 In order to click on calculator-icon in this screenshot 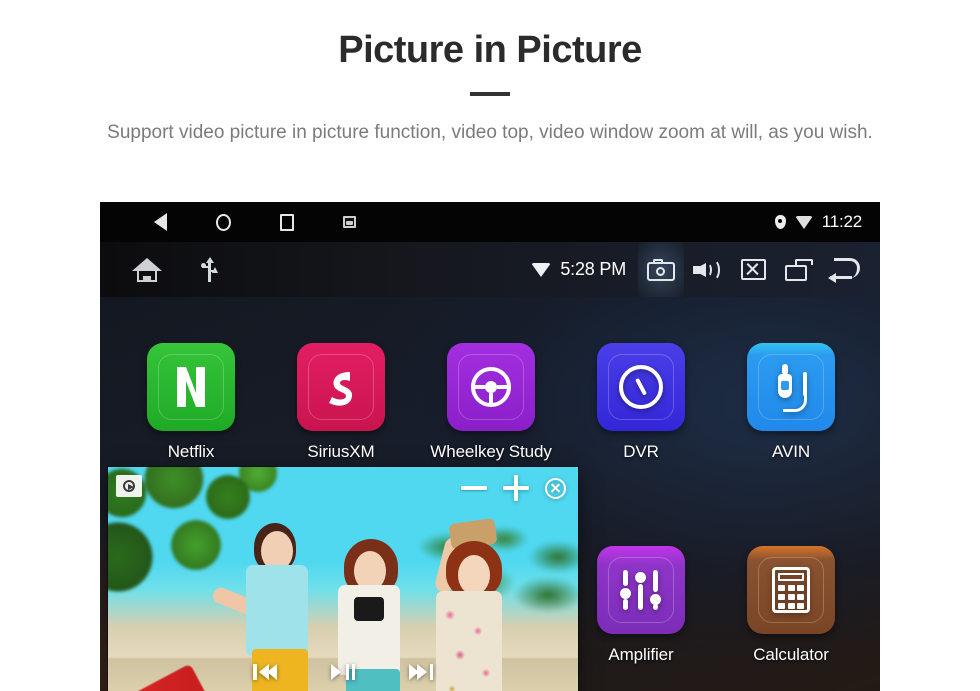, I will do `click(791, 590)`.